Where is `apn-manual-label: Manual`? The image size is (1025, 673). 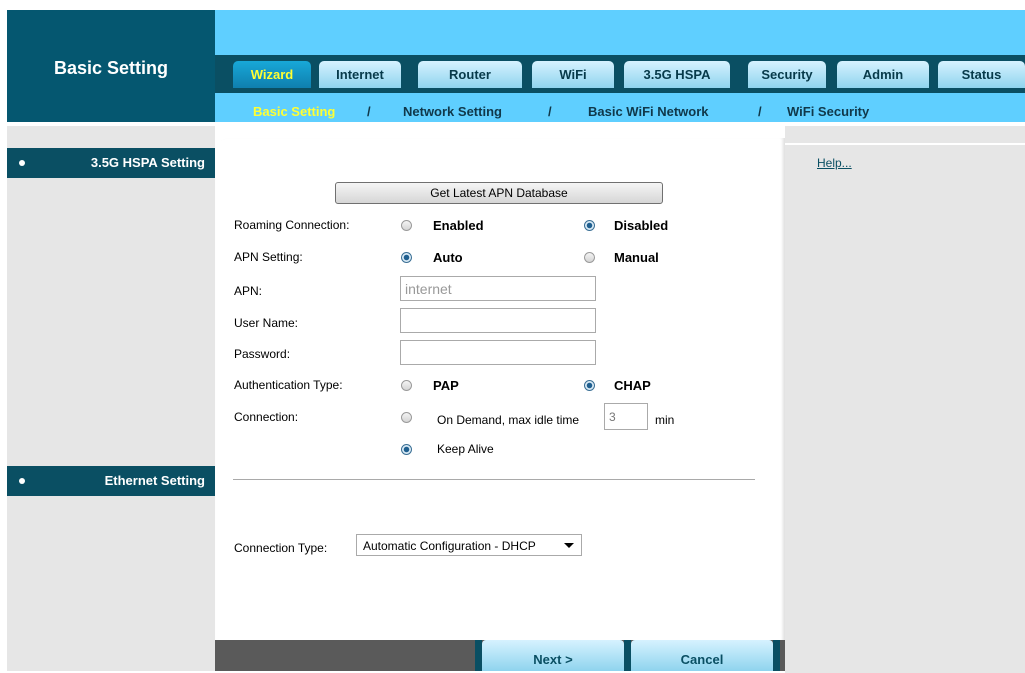 apn-manual-label: Manual is located at coordinates (636, 257).